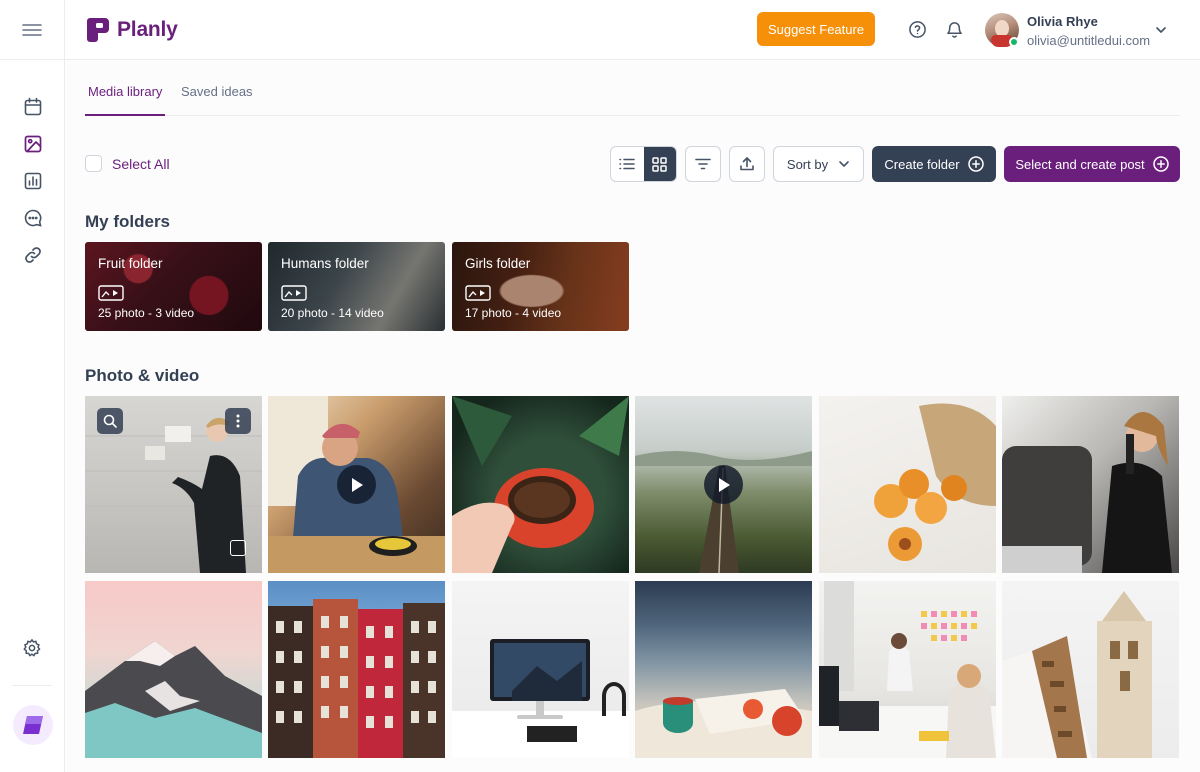  I want to click on select-all-control: Select All, so click(127, 163).